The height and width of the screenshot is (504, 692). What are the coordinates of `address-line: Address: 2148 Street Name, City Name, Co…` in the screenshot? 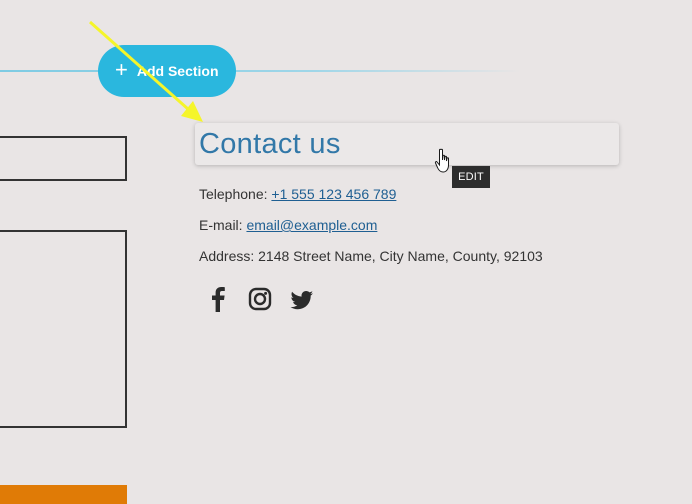 It's located at (371, 256).